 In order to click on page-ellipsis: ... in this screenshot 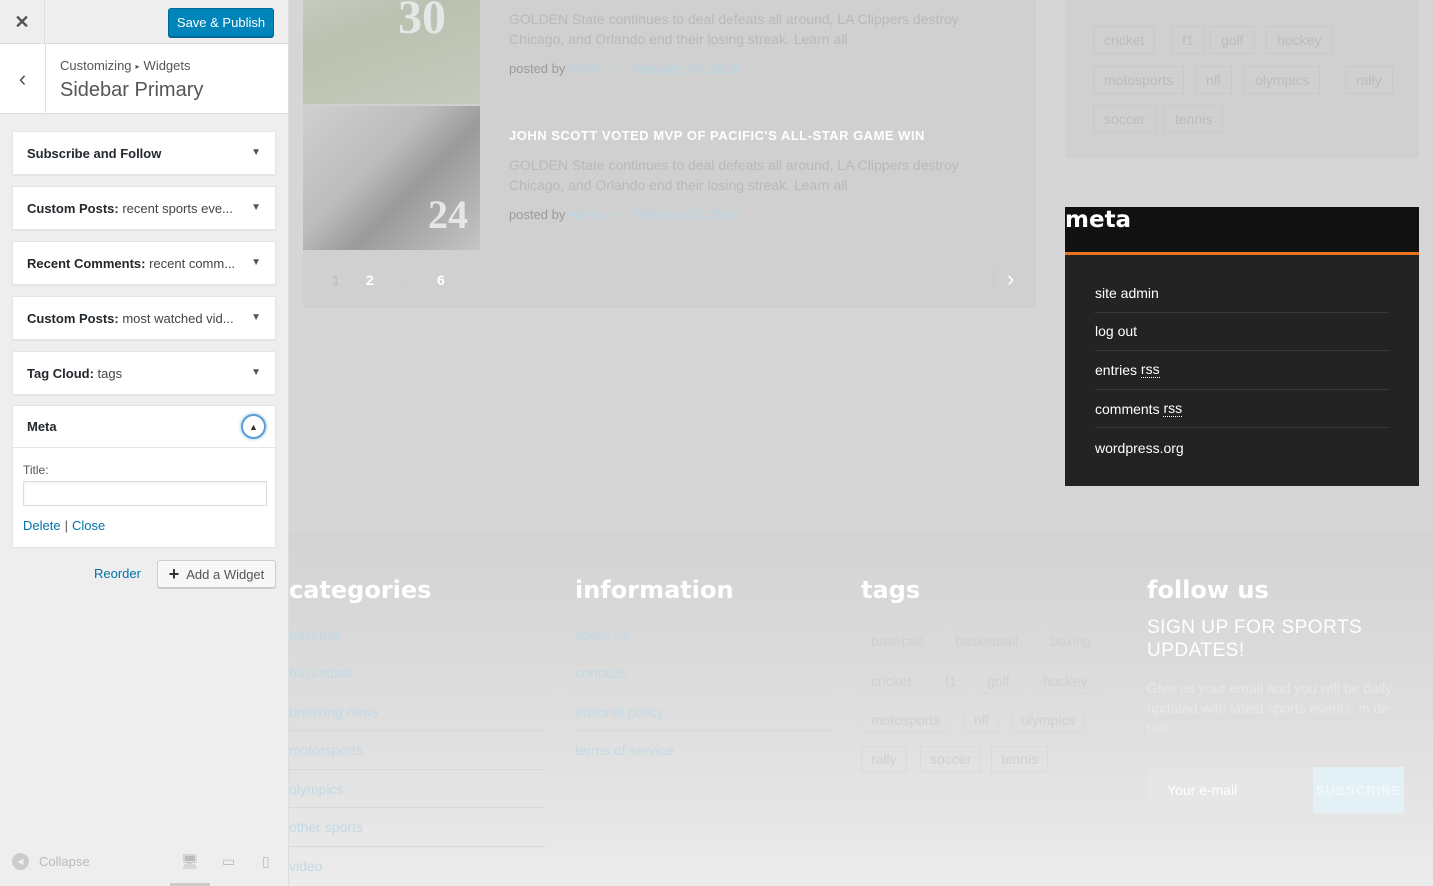, I will do `click(405, 280)`.